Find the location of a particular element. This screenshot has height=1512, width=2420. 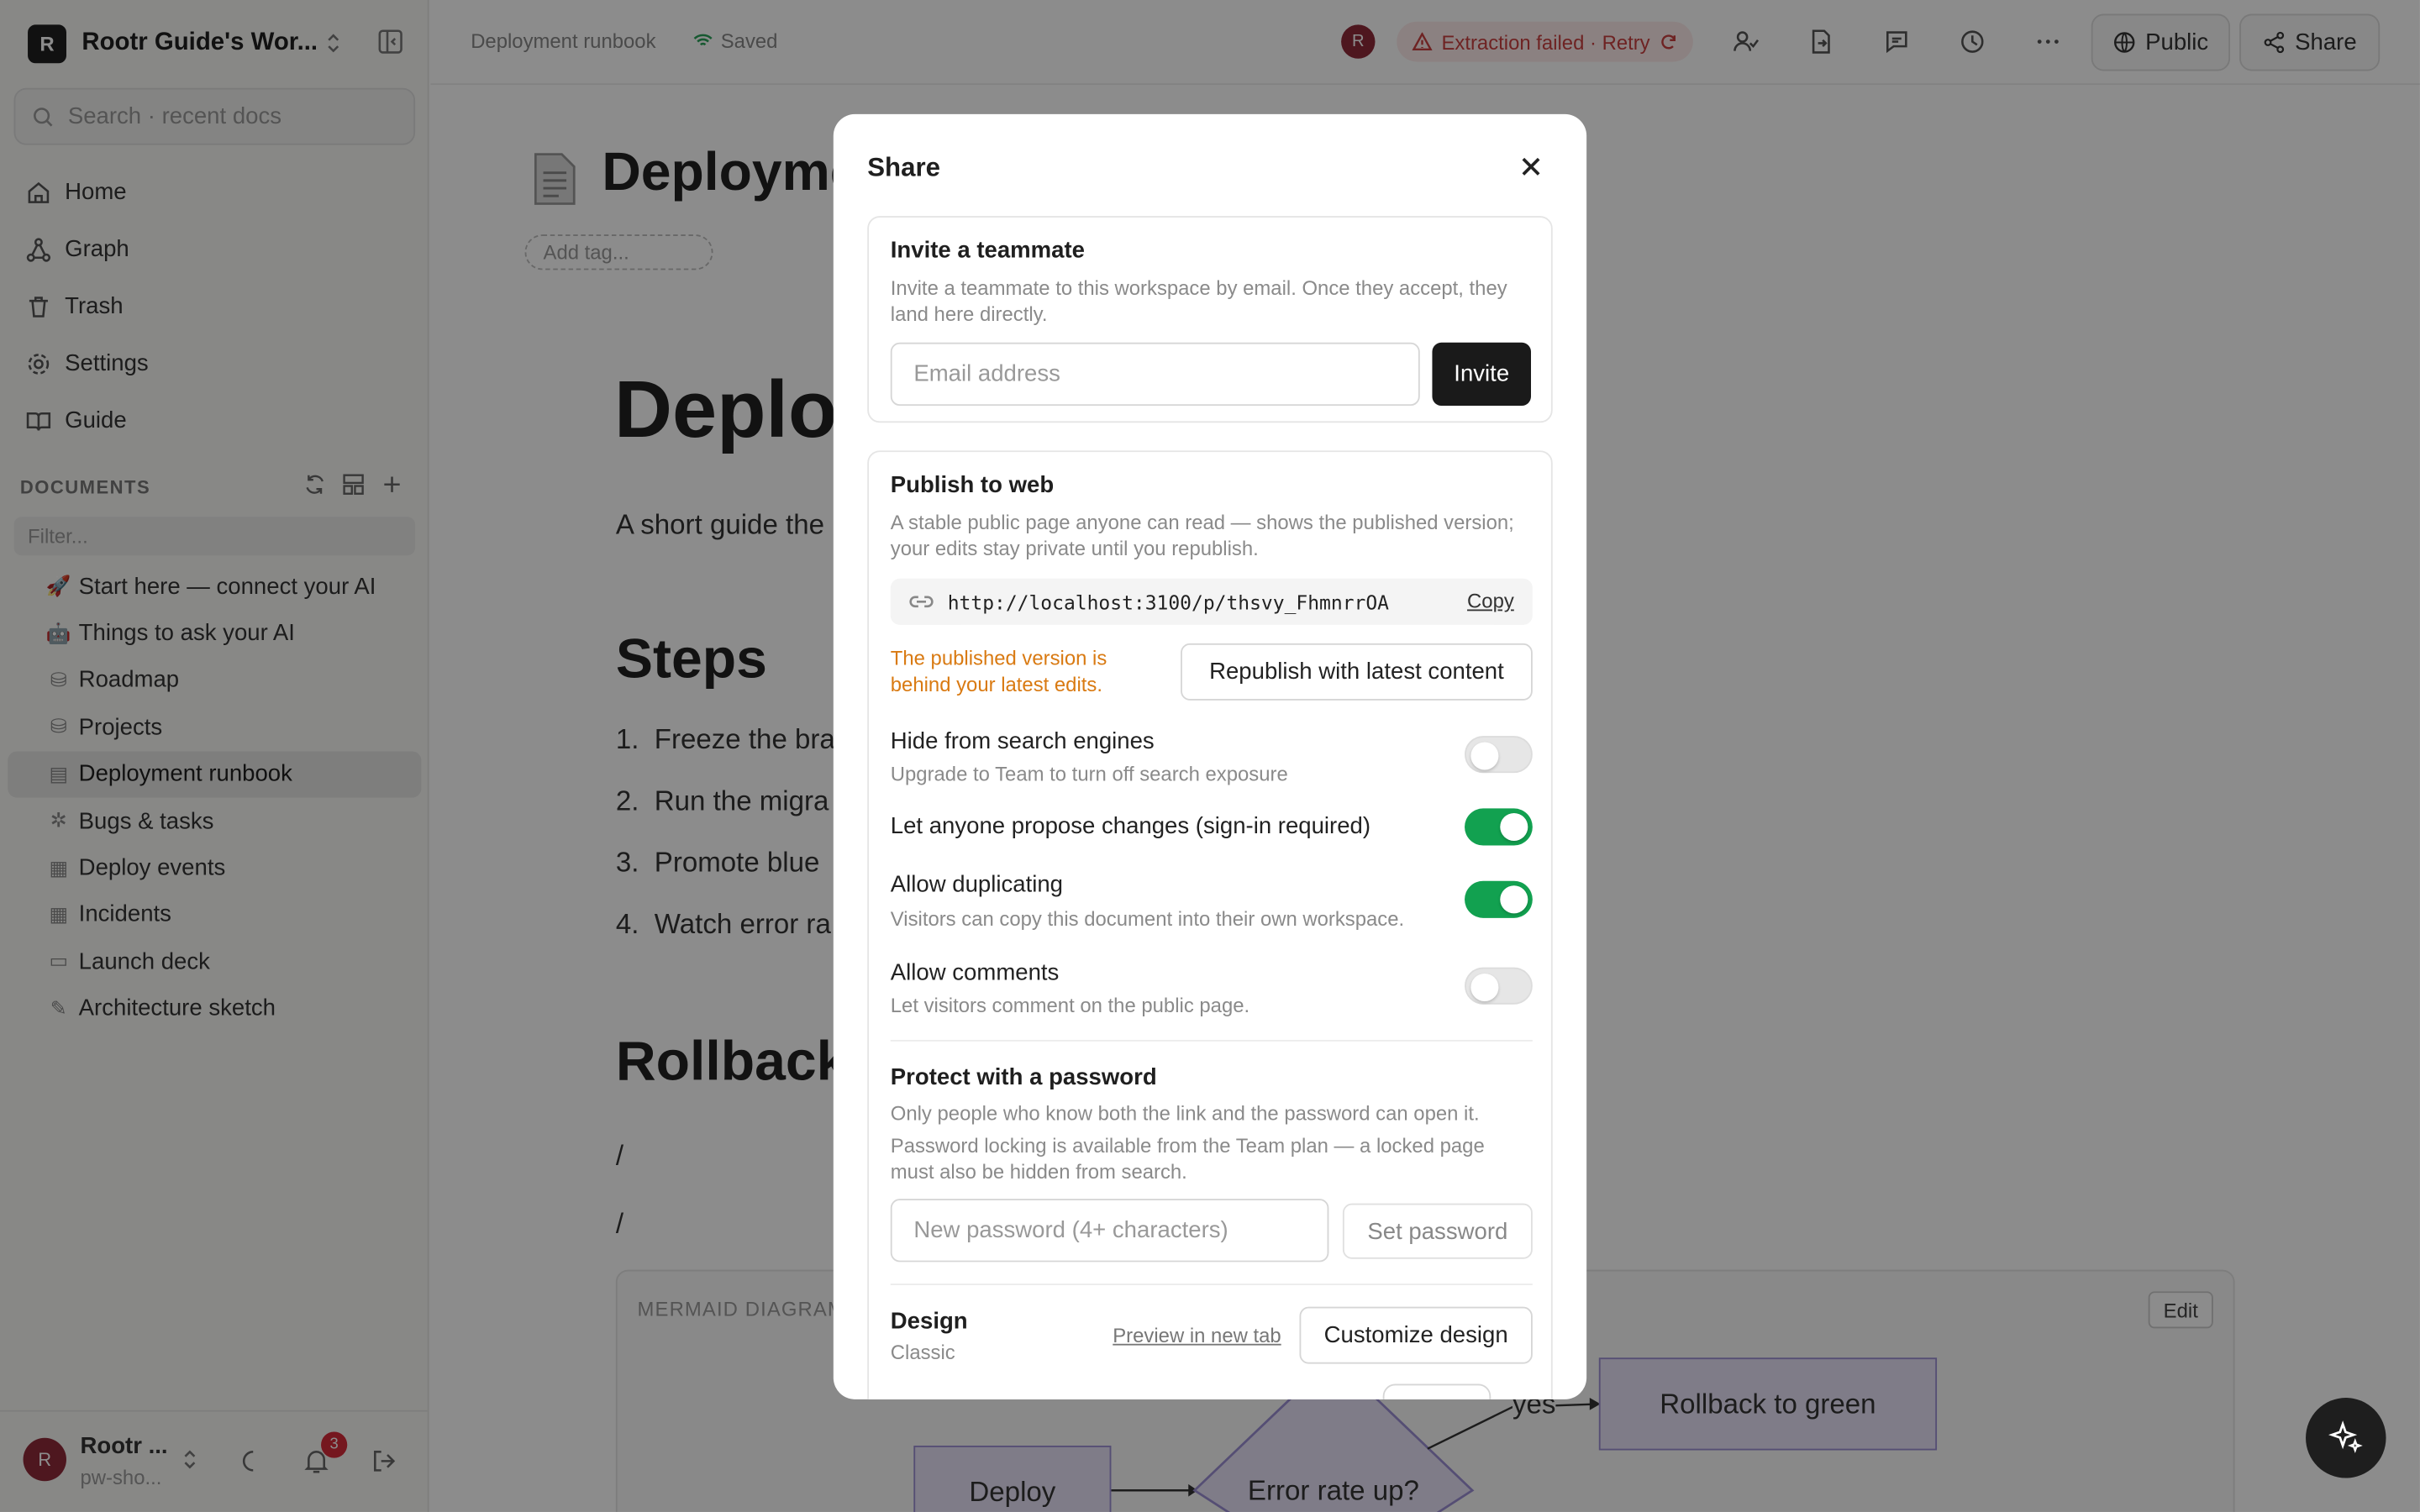

publish-heading: Publish to web is located at coordinates (972, 485).